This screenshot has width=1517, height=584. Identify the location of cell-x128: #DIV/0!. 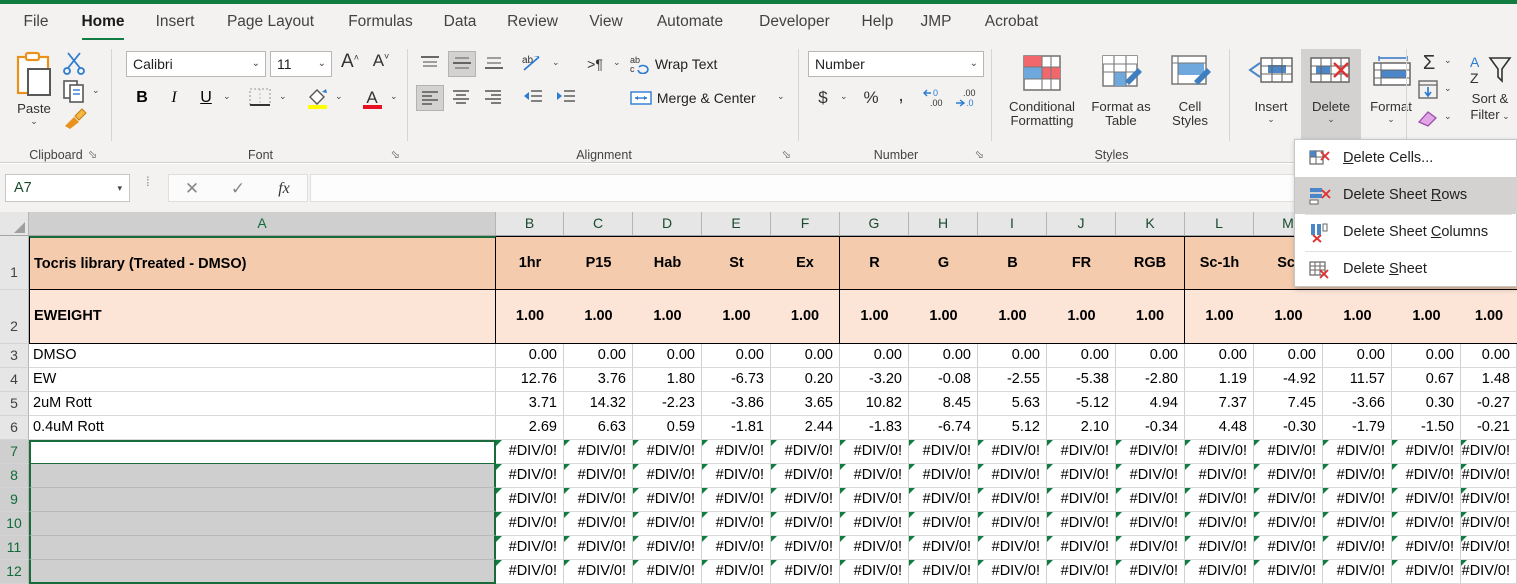
(1357, 476).